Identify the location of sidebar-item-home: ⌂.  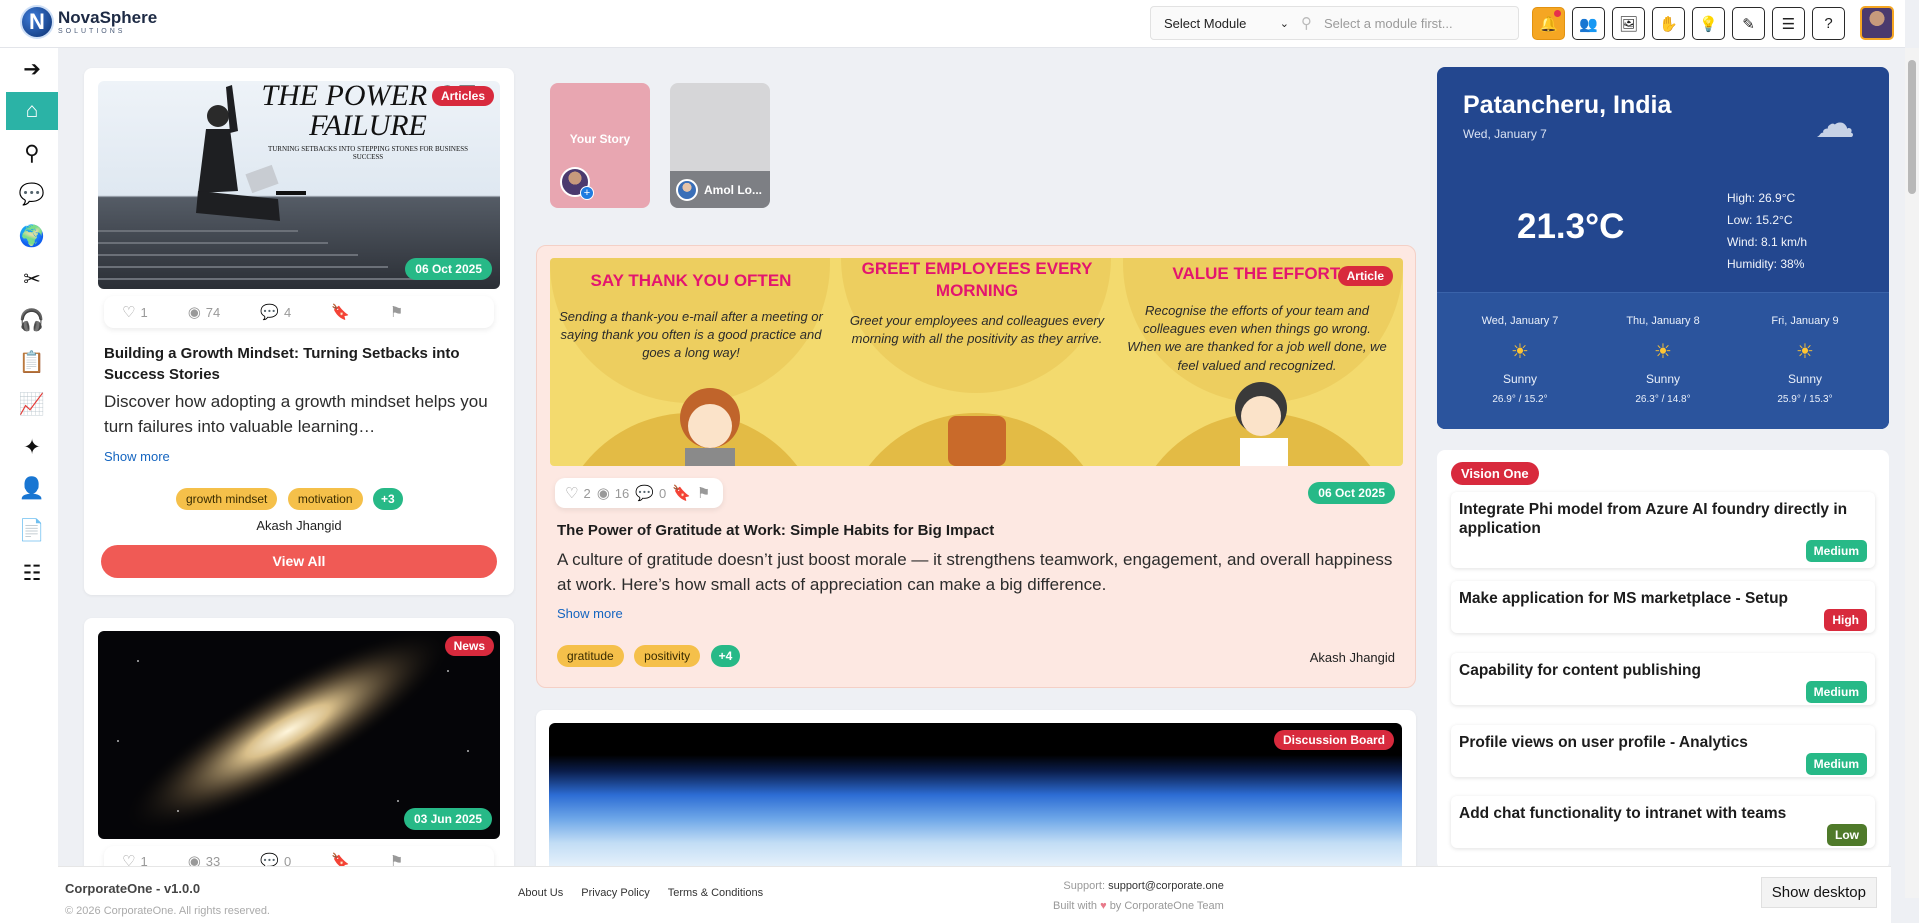
(32, 111).